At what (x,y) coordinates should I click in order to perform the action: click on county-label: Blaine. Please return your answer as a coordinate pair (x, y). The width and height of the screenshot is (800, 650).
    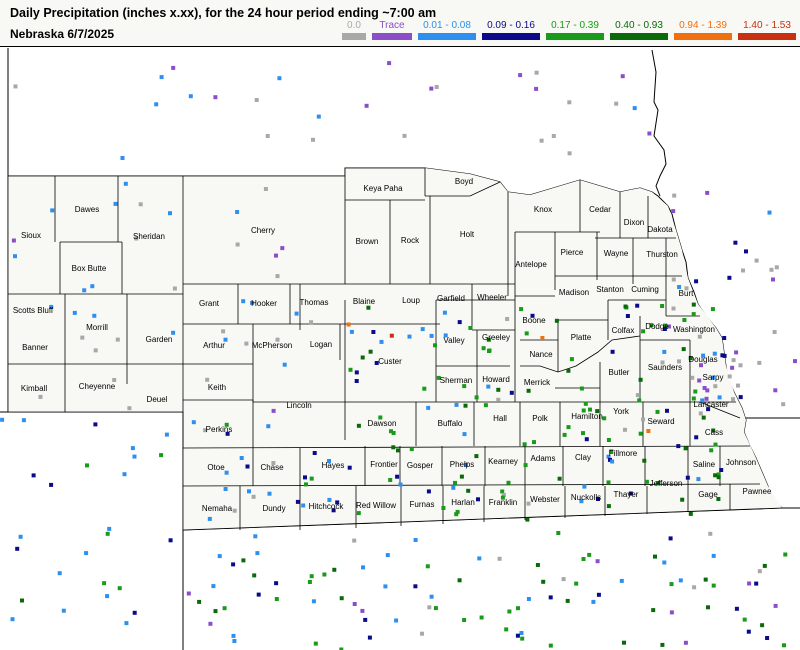
    Looking at the image, I should click on (364, 301).